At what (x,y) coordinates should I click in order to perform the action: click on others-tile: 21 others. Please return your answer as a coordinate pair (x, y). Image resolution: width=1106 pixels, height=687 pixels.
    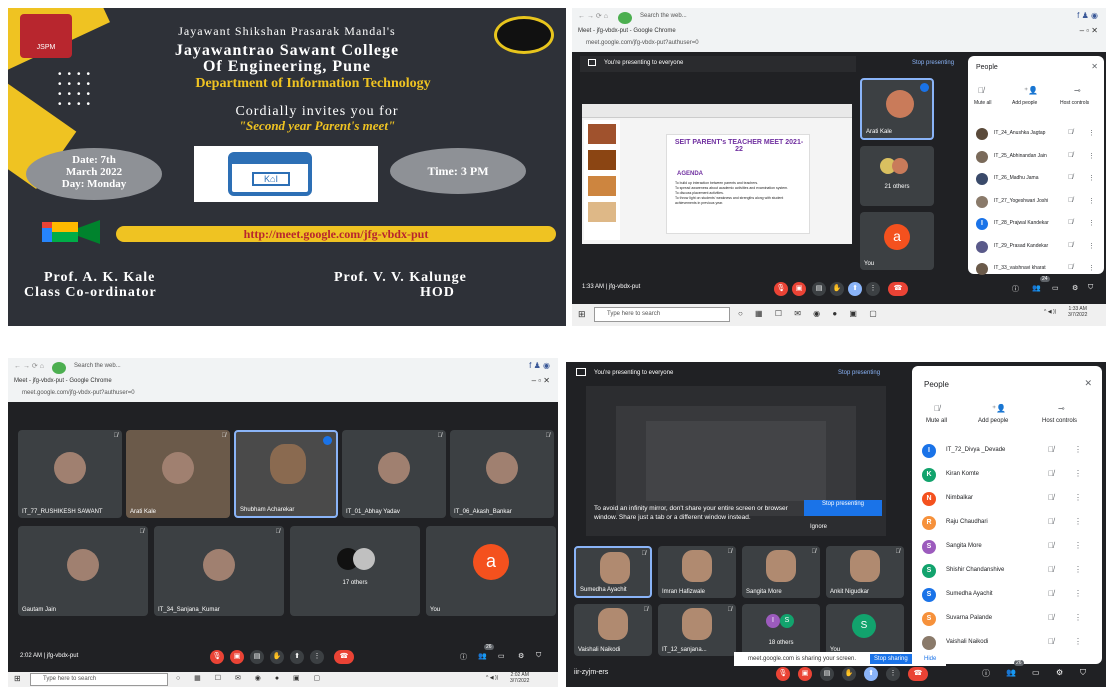
    Looking at the image, I should click on (897, 176).